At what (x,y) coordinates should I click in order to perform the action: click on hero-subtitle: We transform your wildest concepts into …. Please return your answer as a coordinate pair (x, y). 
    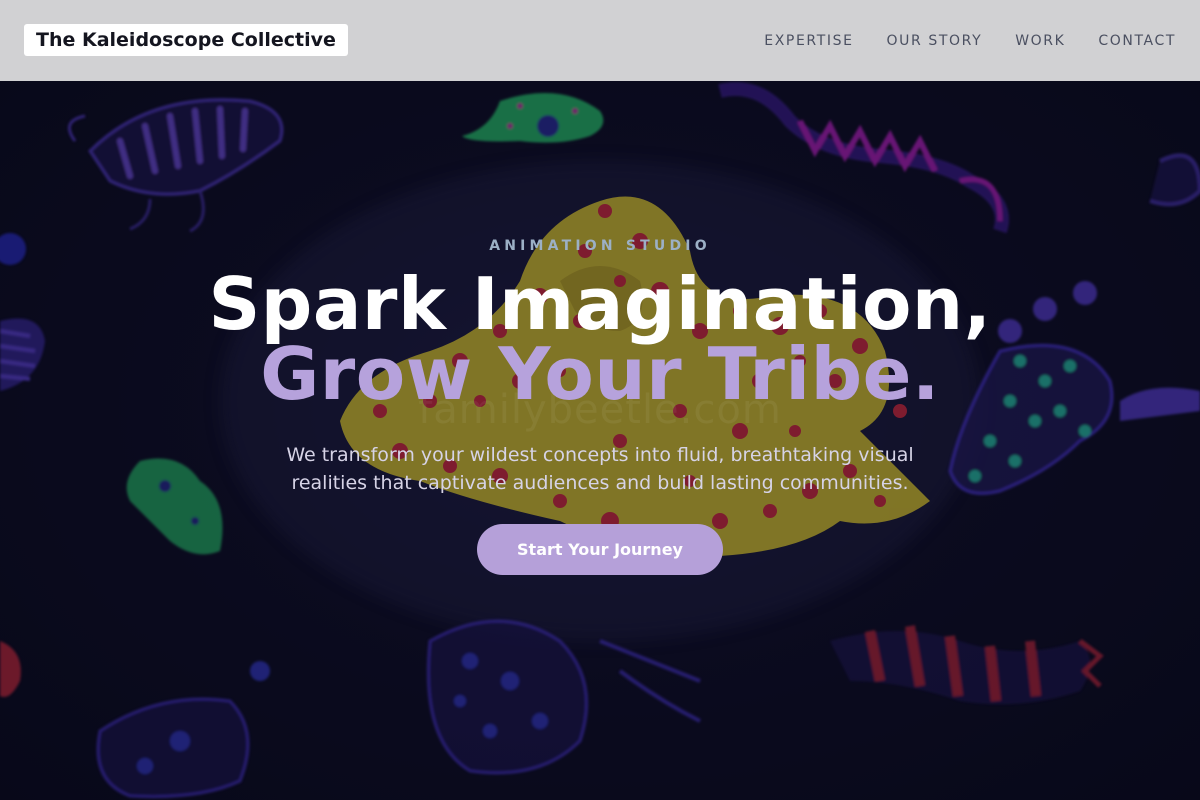
    Looking at the image, I should click on (600, 469).